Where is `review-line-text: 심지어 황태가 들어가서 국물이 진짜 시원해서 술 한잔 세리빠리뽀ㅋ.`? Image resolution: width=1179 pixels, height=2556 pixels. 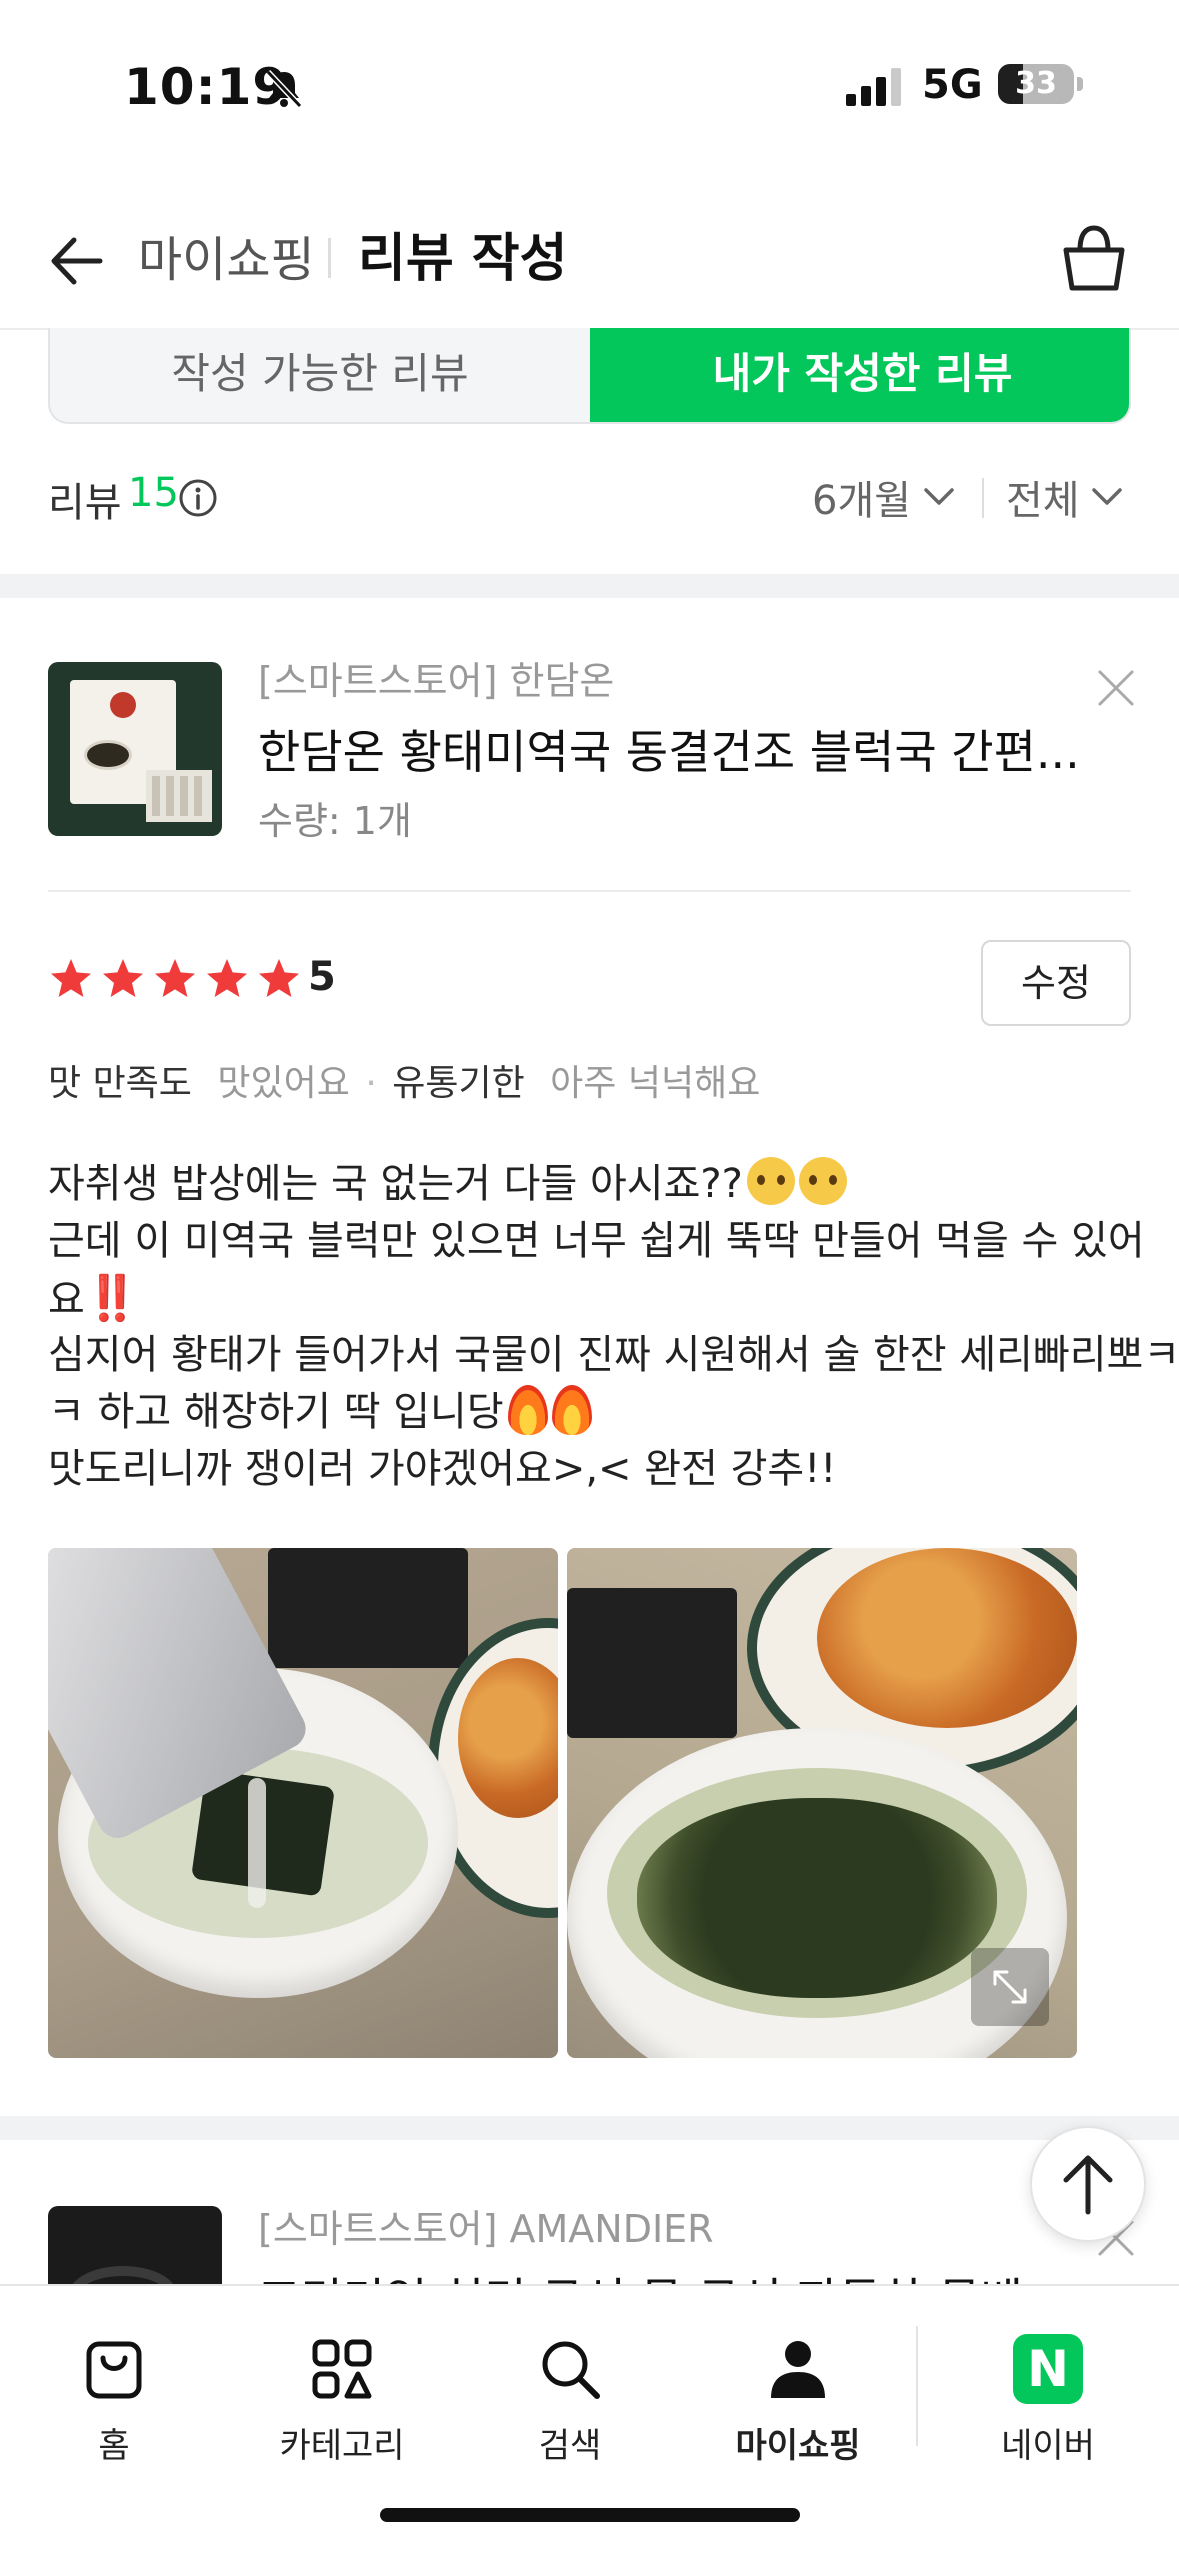
review-line-text: 심지어 황태가 들어가서 국물이 진짜 시원해서 술 한잔 세리빠리뽀ㅋ. is located at coordinates (613, 1355).